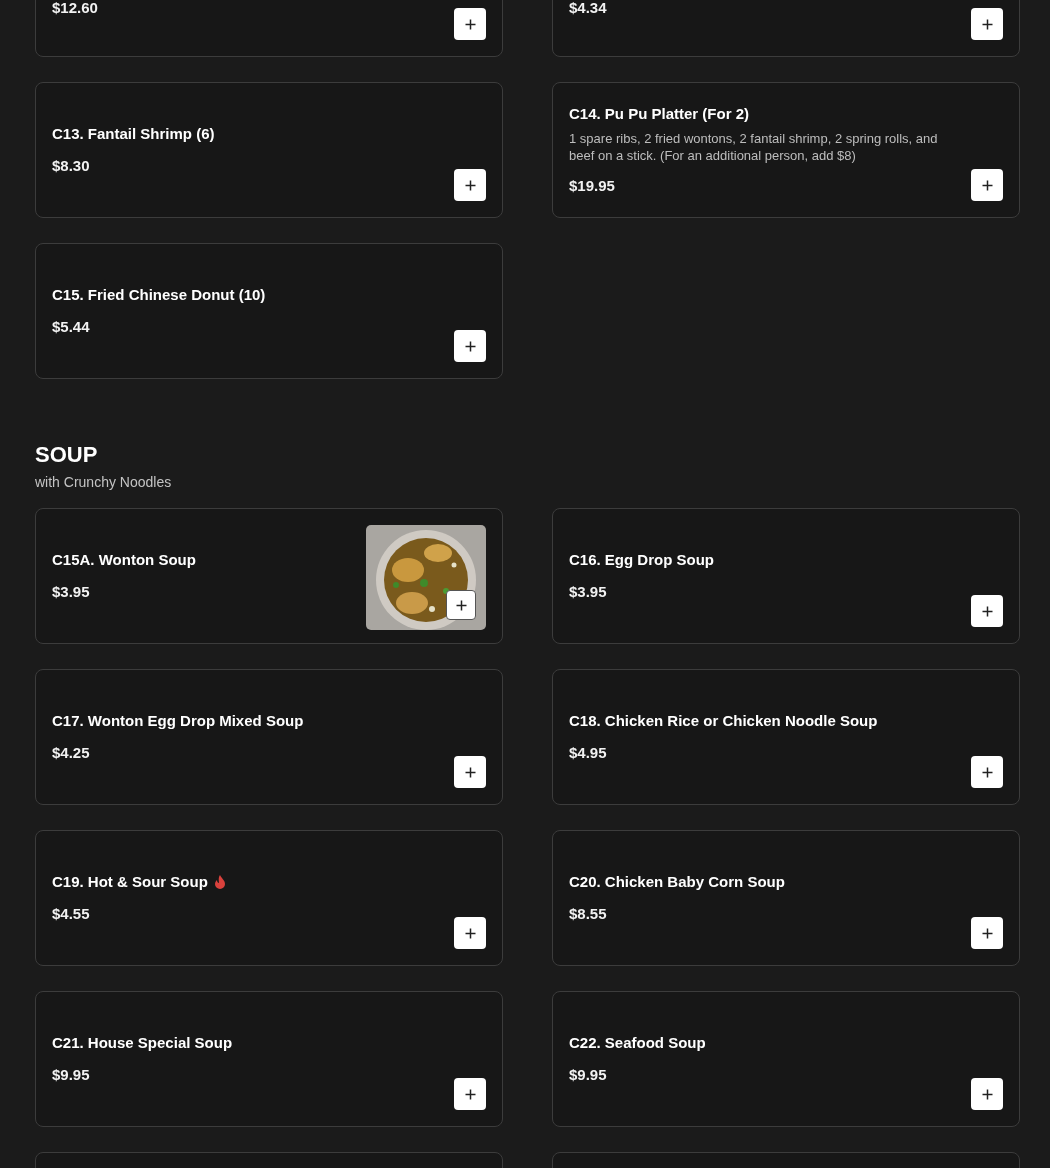 The image size is (1050, 1168). I want to click on menu-card: C17. Wonton Egg Drop Mixed Soup $4.25, so click(269, 737).